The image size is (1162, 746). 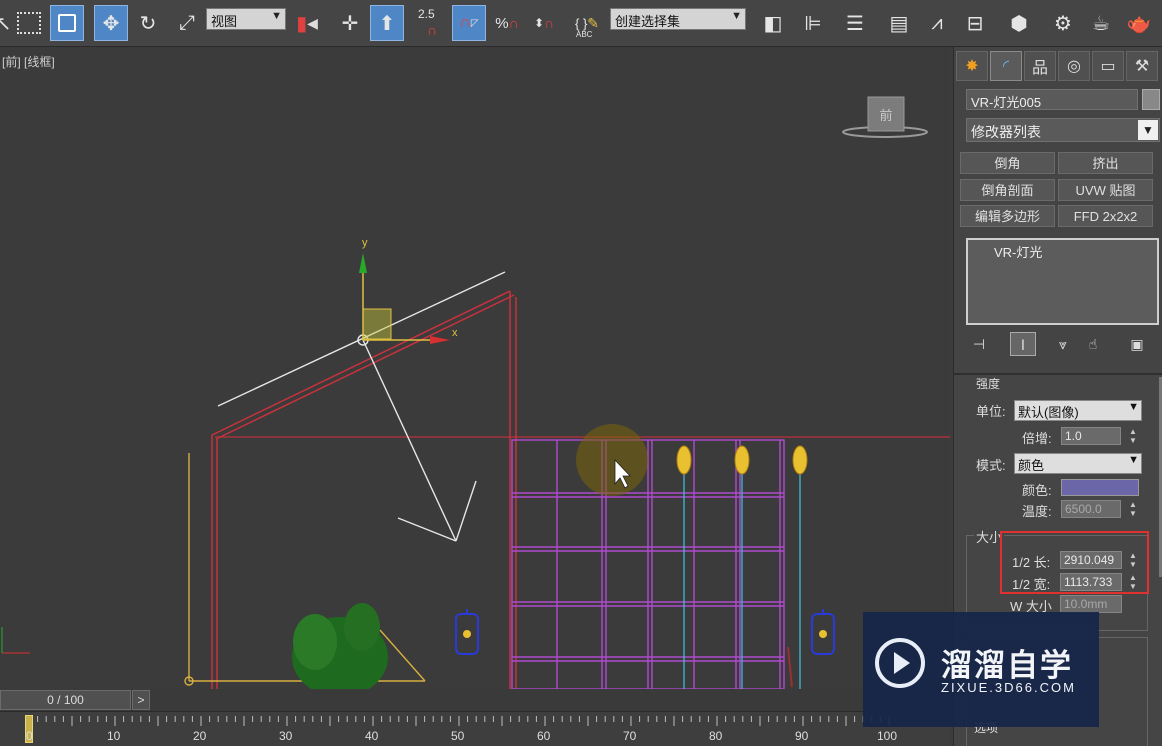 I want to click on tick-label-40: 40, so click(x=372, y=736).